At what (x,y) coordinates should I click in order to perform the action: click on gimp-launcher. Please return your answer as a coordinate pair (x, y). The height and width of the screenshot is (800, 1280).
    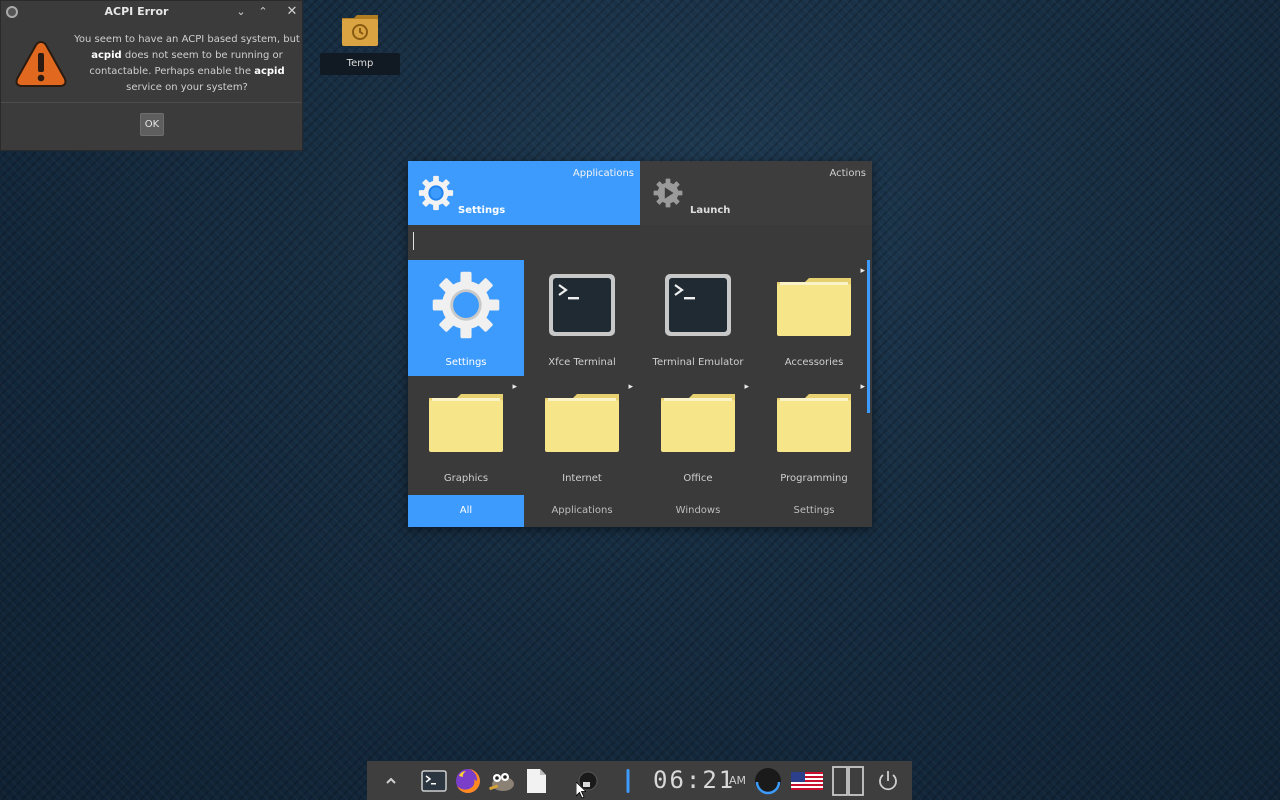
    Looking at the image, I should click on (502, 780).